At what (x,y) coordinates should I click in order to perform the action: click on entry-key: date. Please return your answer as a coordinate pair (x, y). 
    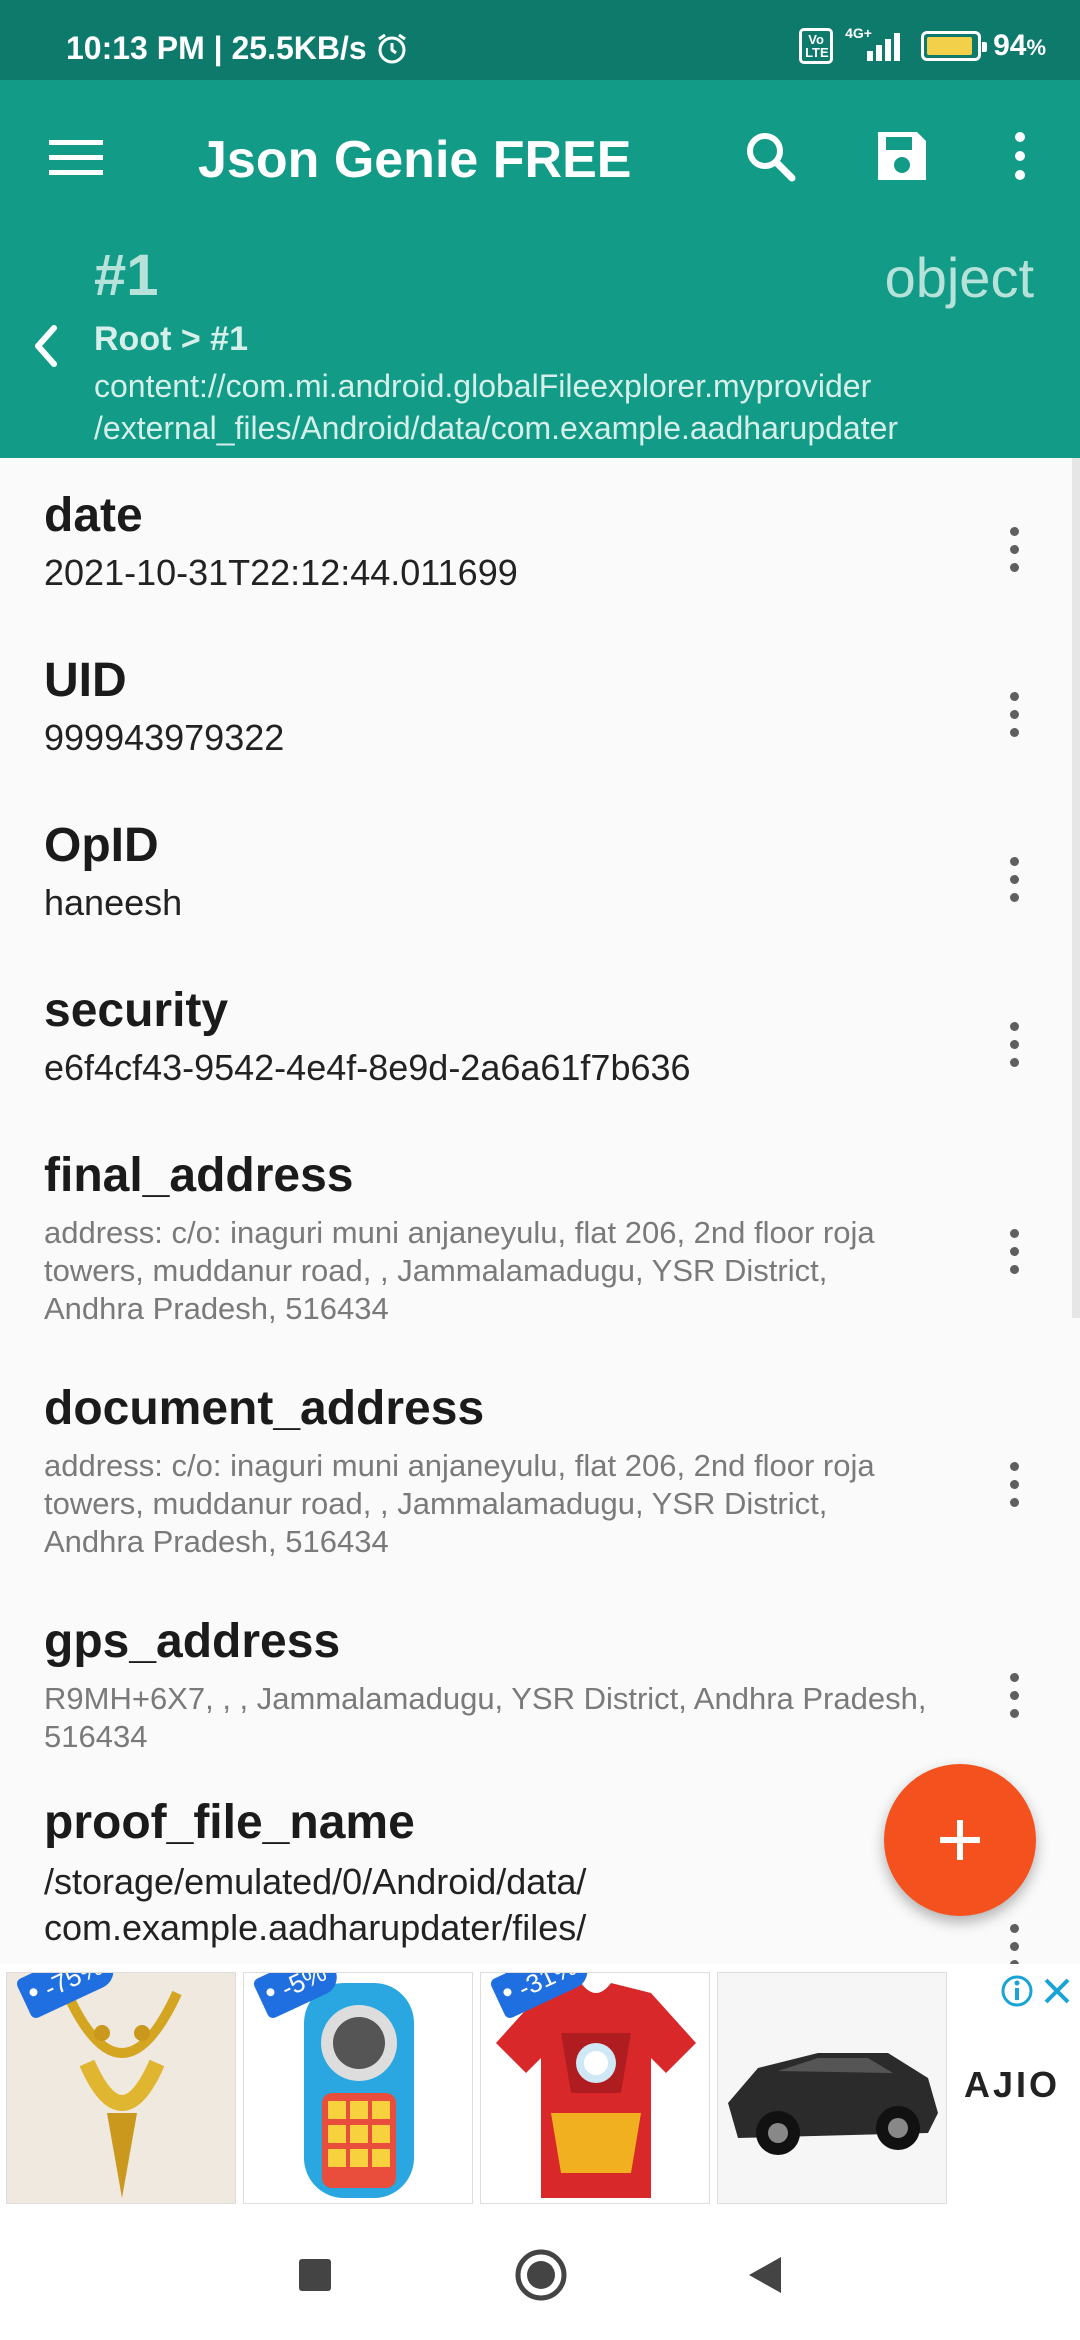
    Looking at the image, I should click on (93, 515).